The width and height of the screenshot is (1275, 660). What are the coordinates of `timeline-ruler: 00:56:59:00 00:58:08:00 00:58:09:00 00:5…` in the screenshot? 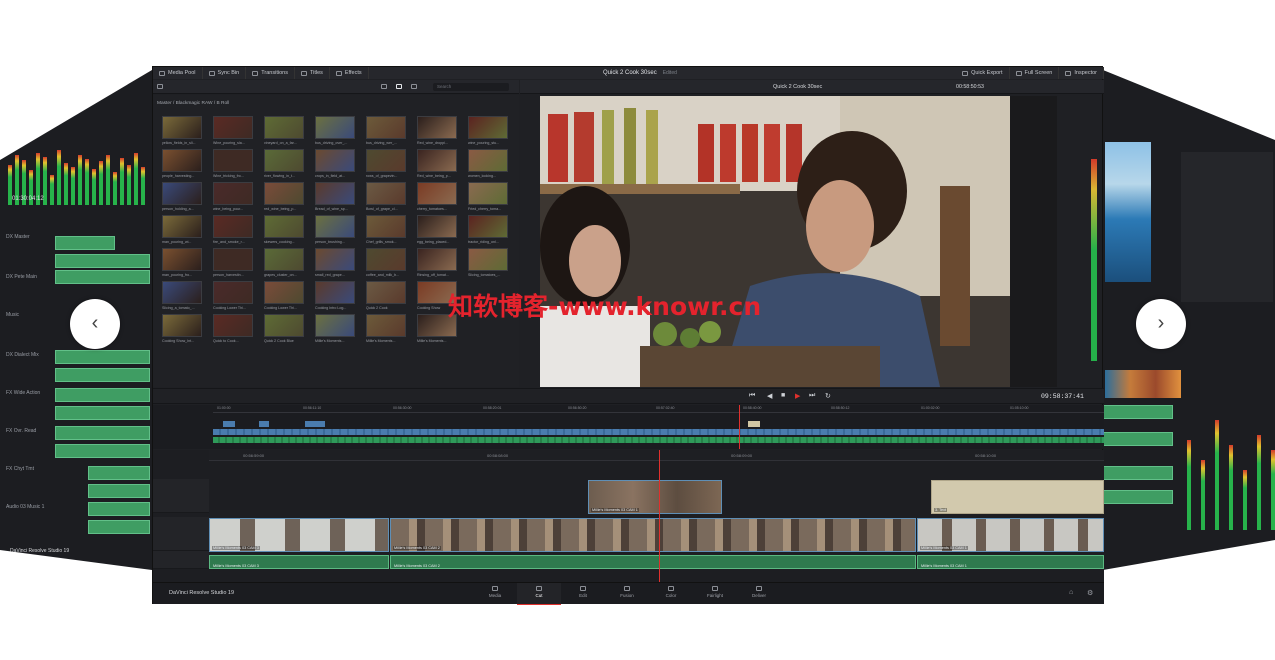 It's located at (656, 455).